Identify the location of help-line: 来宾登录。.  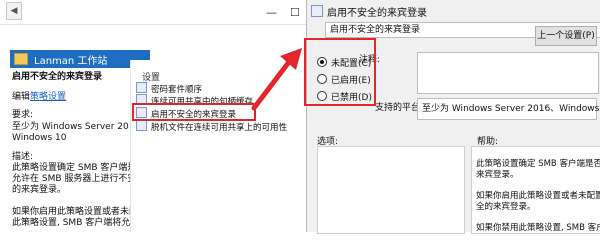
(497, 175).